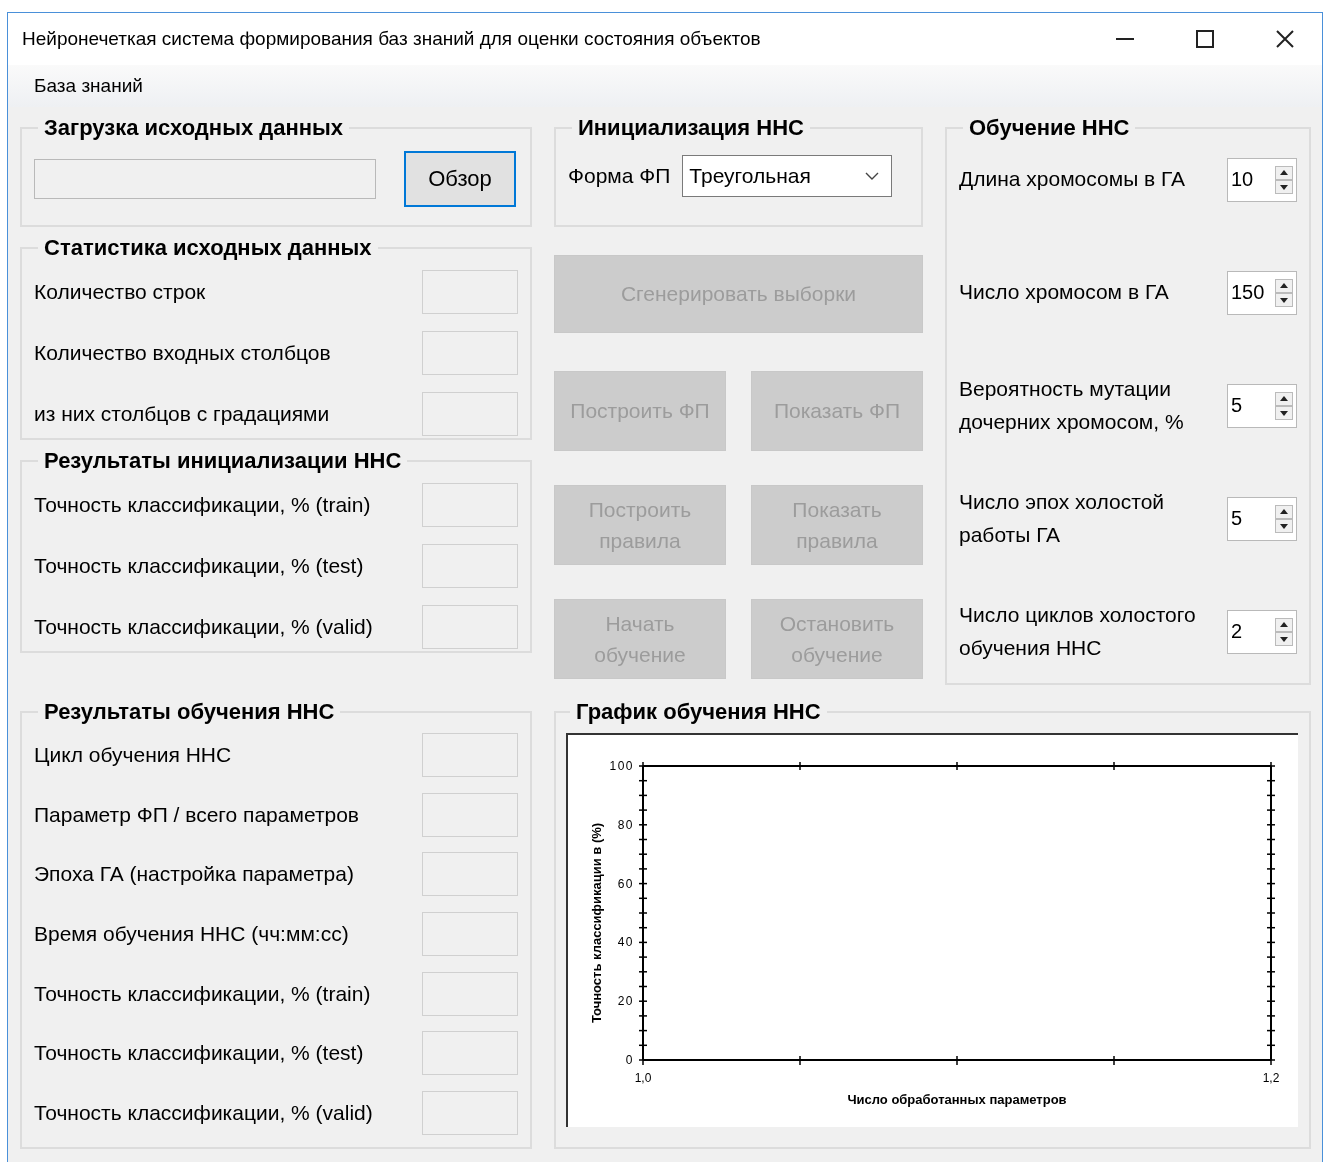 The image size is (1331, 1164). What do you see at coordinates (1262, 631) in the screenshot?
I see `number-spinner: 2` at bounding box center [1262, 631].